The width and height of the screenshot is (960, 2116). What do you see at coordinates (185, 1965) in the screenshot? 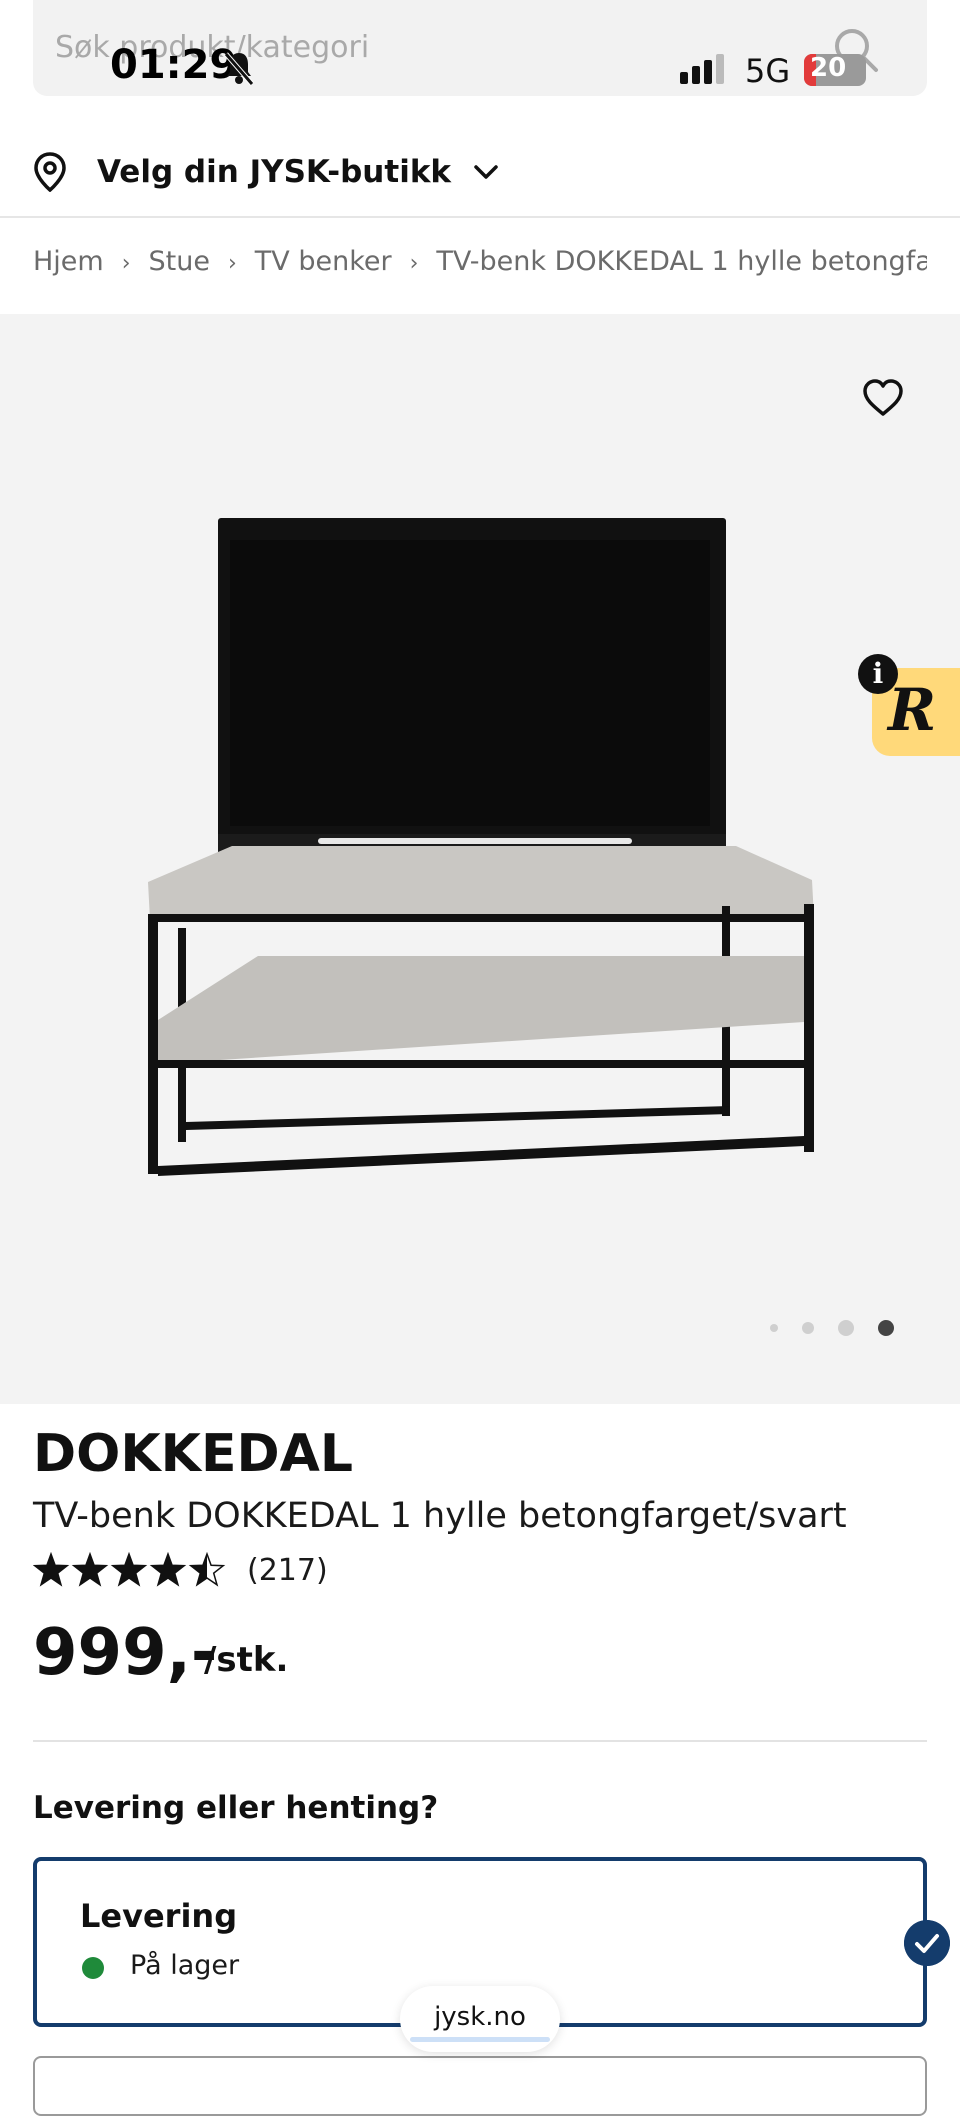
I see `stock-status: På lager` at bounding box center [185, 1965].